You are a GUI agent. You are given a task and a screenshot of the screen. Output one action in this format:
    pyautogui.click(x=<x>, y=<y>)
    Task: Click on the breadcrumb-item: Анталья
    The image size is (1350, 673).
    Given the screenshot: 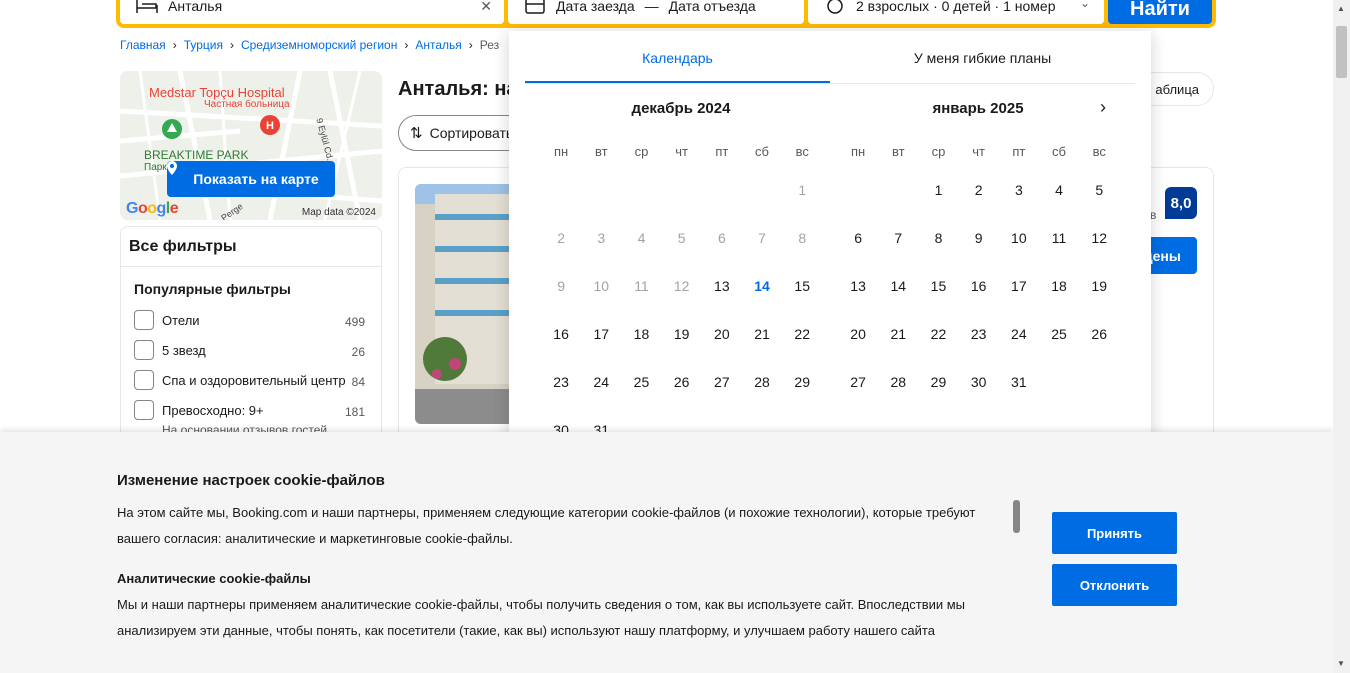 What is the action you would take?
    pyautogui.click(x=438, y=45)
    